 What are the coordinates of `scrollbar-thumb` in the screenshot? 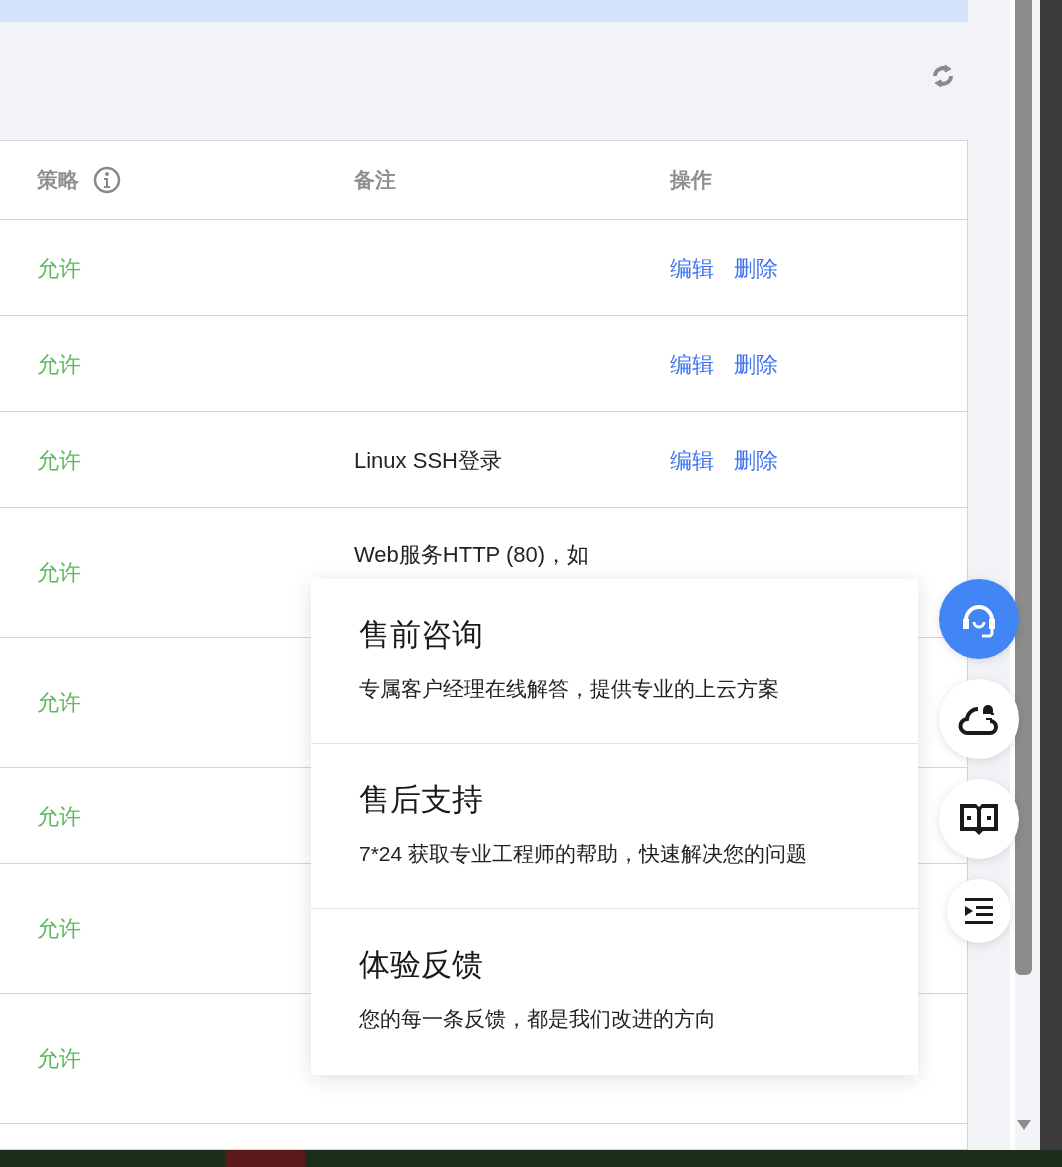 It's located at (1023, 487).